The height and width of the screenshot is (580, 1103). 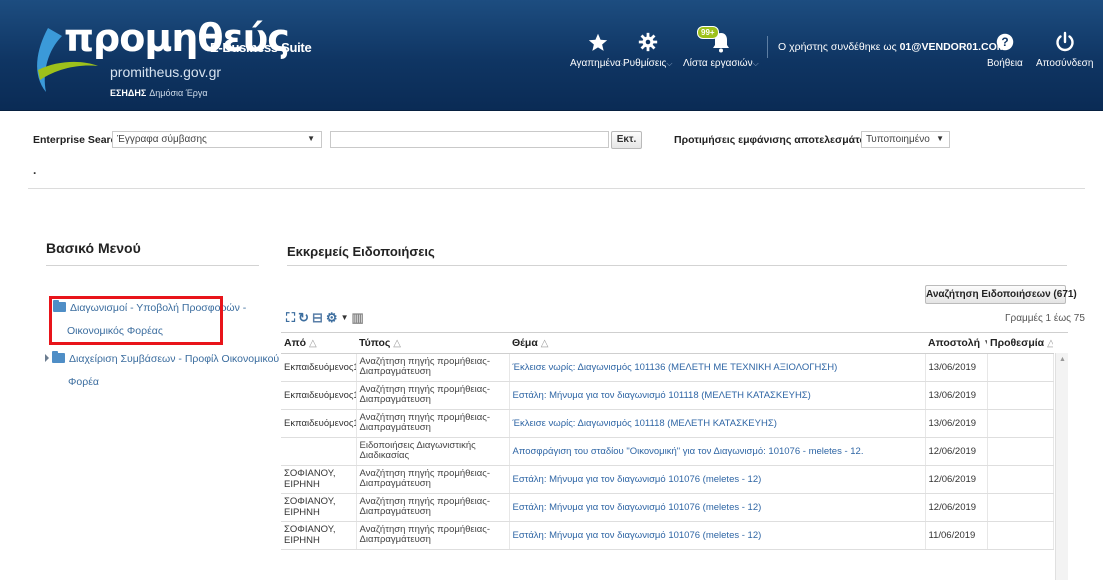 What do you see at coordinates (58, 357) in the screenshot?
I see `folder-icon` at bounding box center [58, 357].